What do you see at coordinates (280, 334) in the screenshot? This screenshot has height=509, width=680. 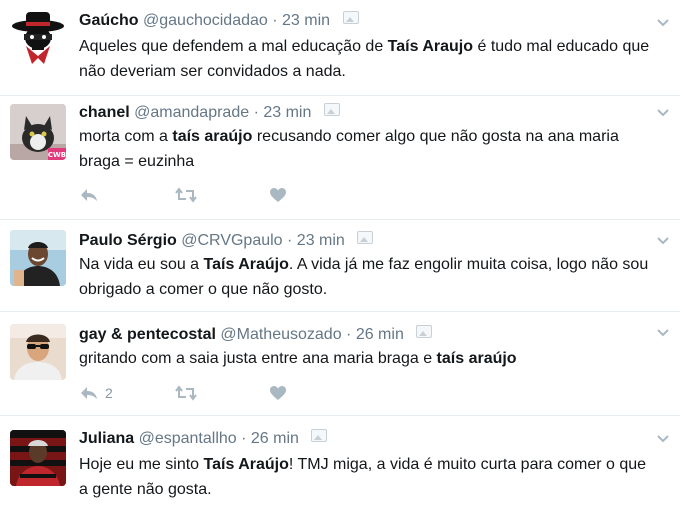 I see `user-handle: @Matheusozado` at bounding box center [280, 334].